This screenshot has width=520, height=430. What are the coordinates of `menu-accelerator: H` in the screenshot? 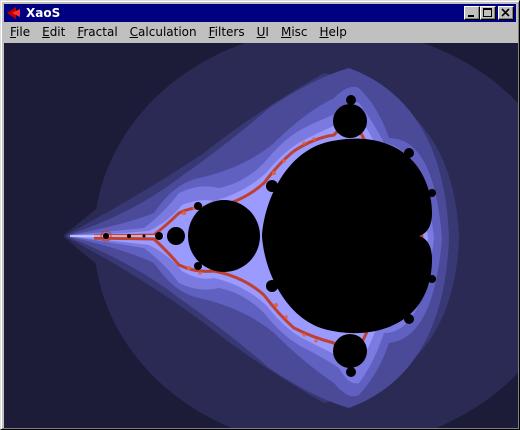 It's located at (324, 32).